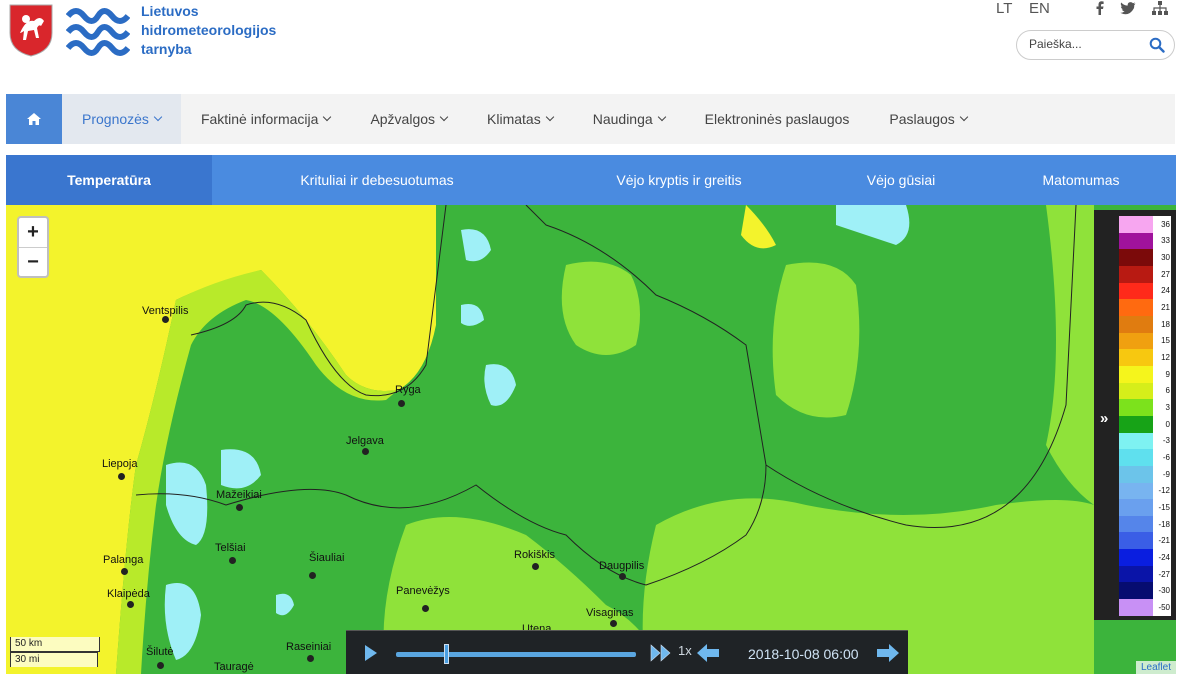  I want to click on nav-label: Naudinga, so click(622, 119).